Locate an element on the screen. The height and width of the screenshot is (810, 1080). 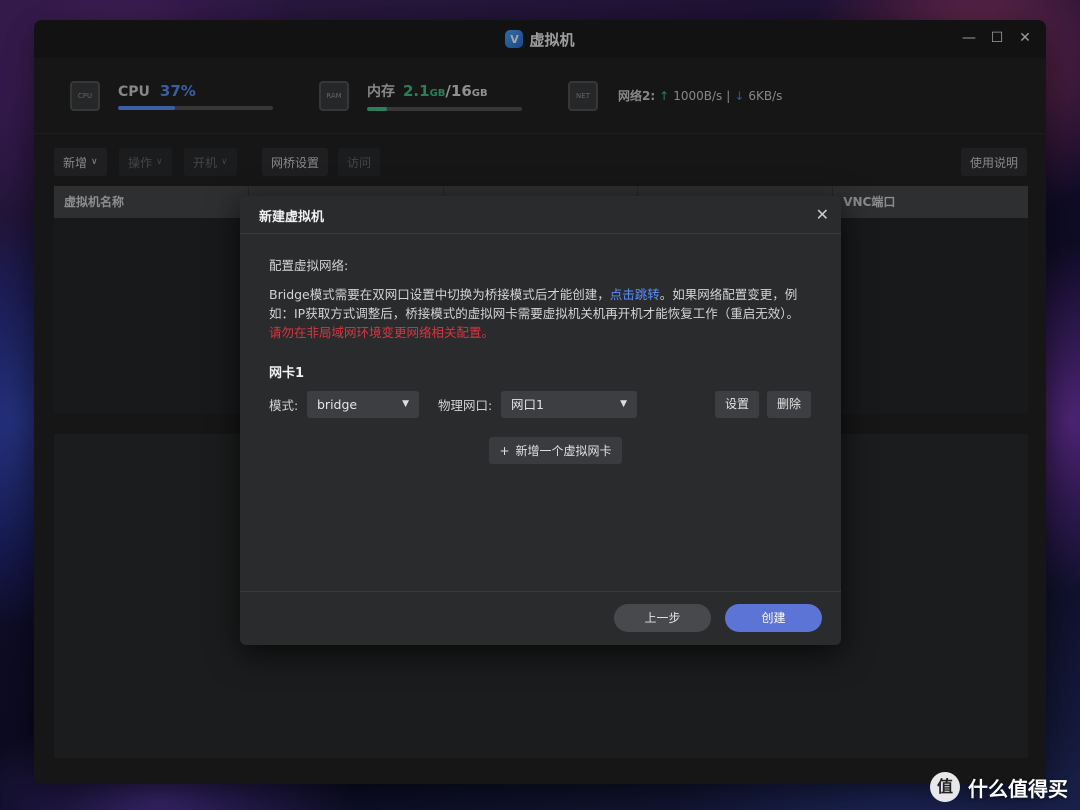
watermark-logo: 值 is located at coordinates (945, 787).